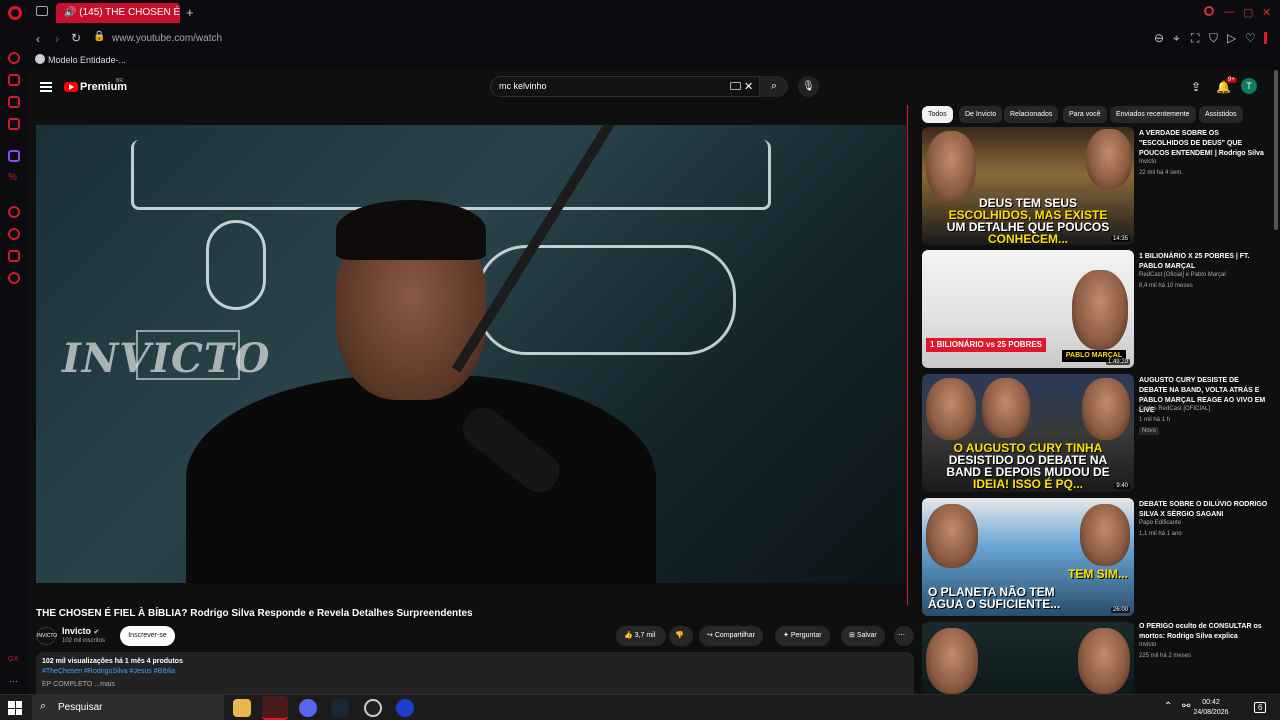  What do you see at coordinates (1250, 38) in the screenshot?
I see `heart-icon: ♡` at bounding box center [1250, 38].